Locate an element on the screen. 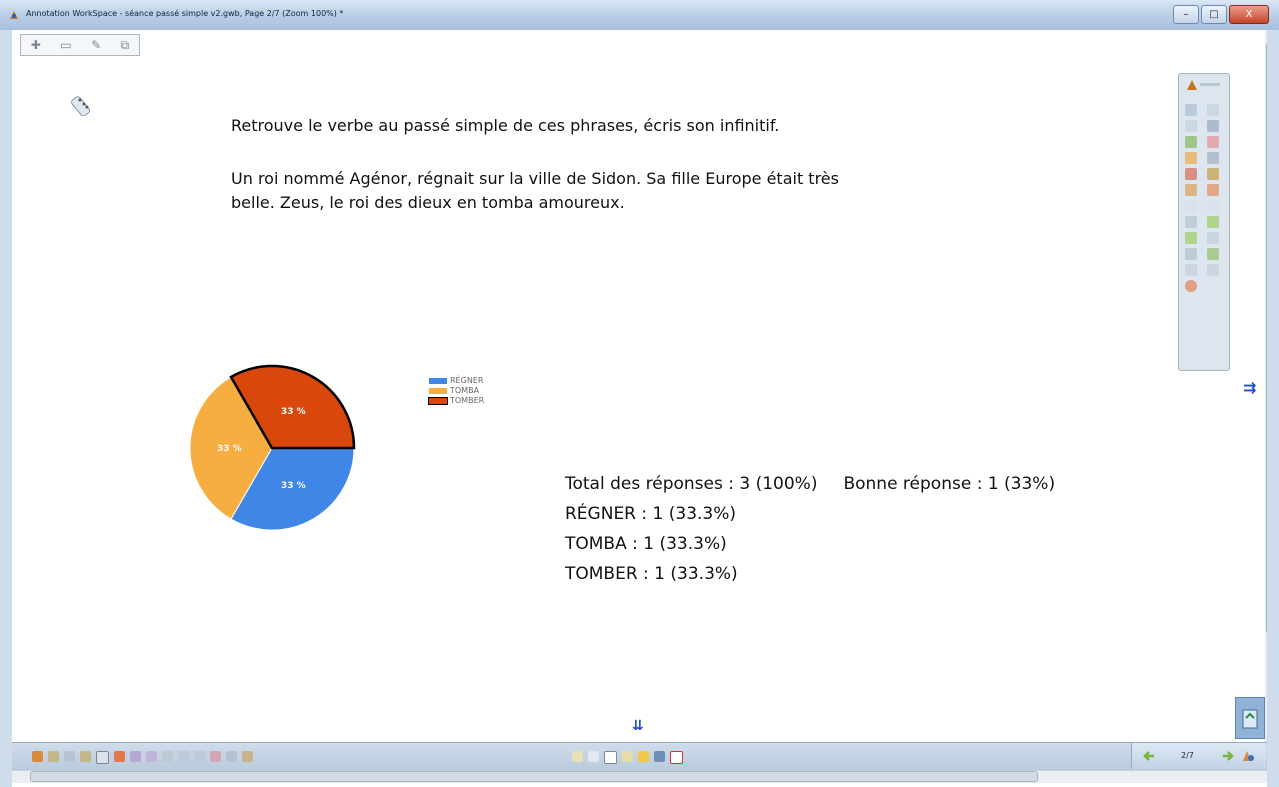 The width and height of the screenshot is (1279, 787). double-down-arrow-icon: ⇊ is located at coordinates (638, 726).